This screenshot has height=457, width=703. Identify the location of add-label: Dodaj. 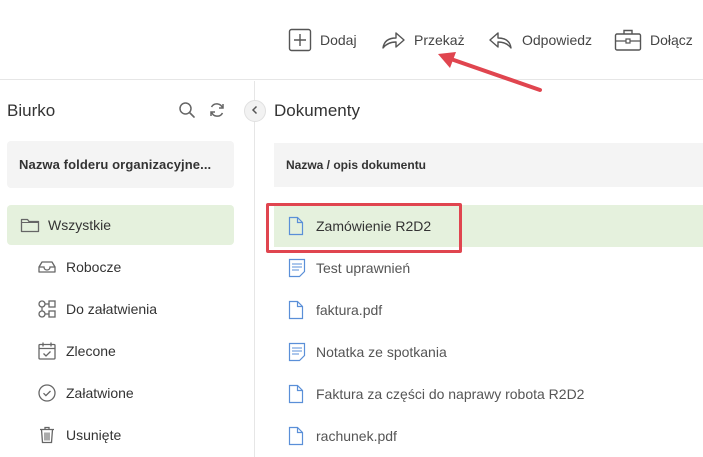
(338, 40).